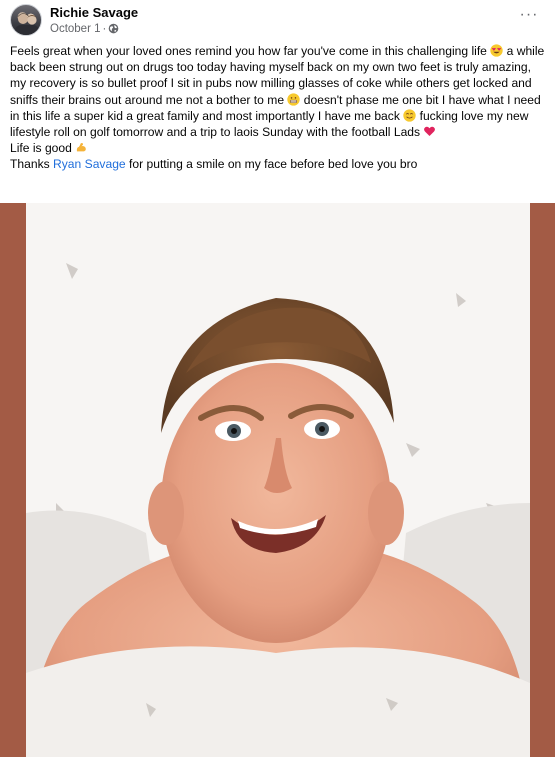 The image size is (555, 757). What do you see at coordinates (43, 148) in the screenshot?
I see `text-segment: Life is good` at bounding box center [43, 148].